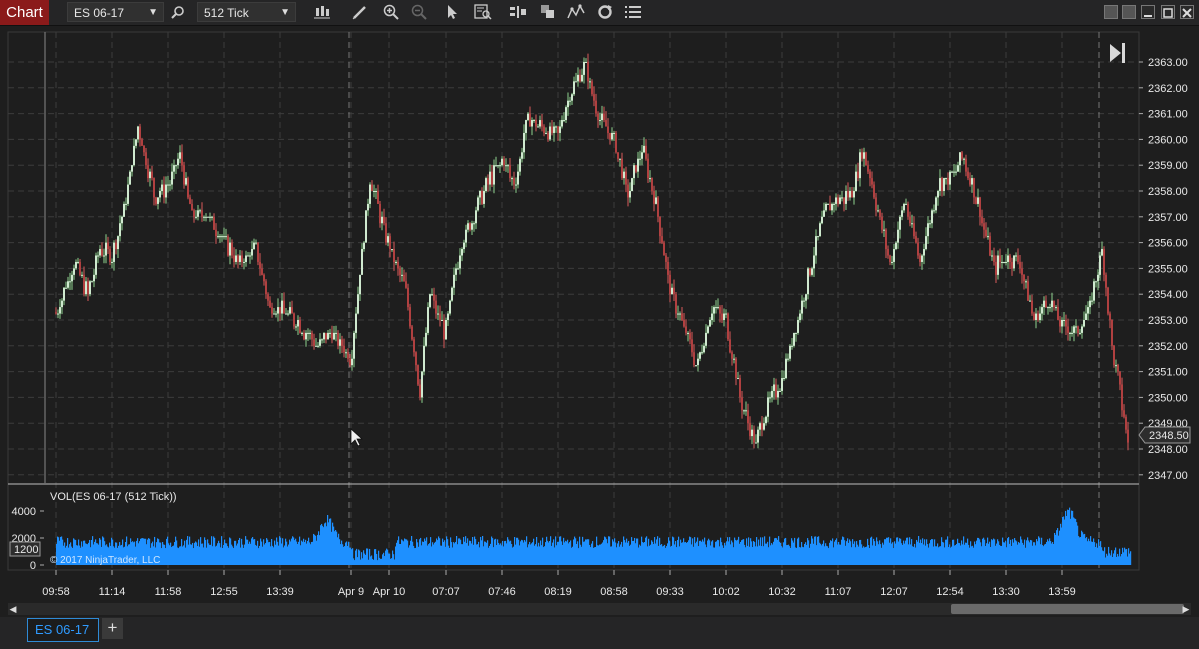 The width and height of the screenshot is (1199, 649). What do you see at coordinates (1168, 450) in the screenshot?
I see `price-tick-label: 2348.00` at bounding box center [1168, 450].